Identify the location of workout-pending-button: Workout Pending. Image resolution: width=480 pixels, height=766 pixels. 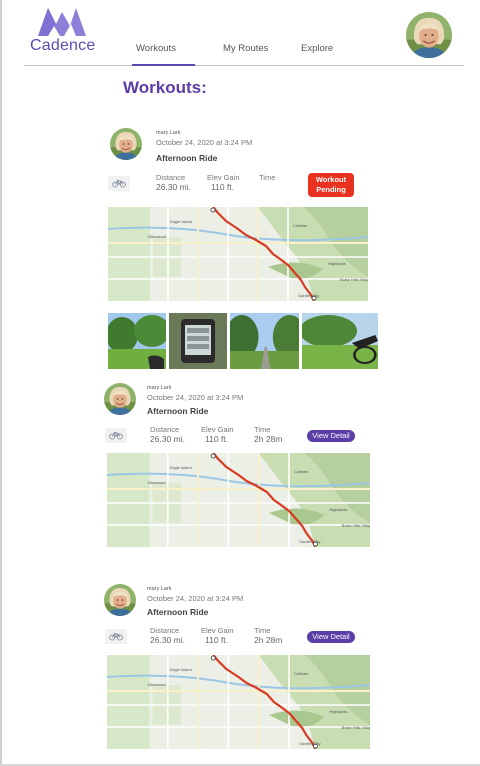
(331, 185).